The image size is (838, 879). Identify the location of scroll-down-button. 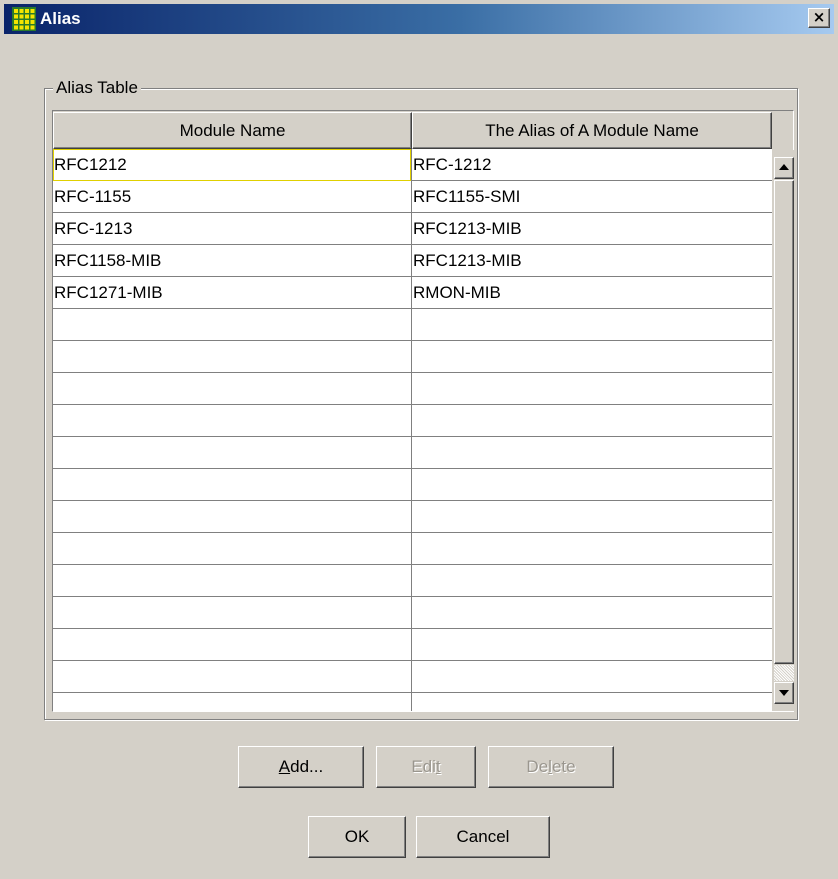
(784, 693).